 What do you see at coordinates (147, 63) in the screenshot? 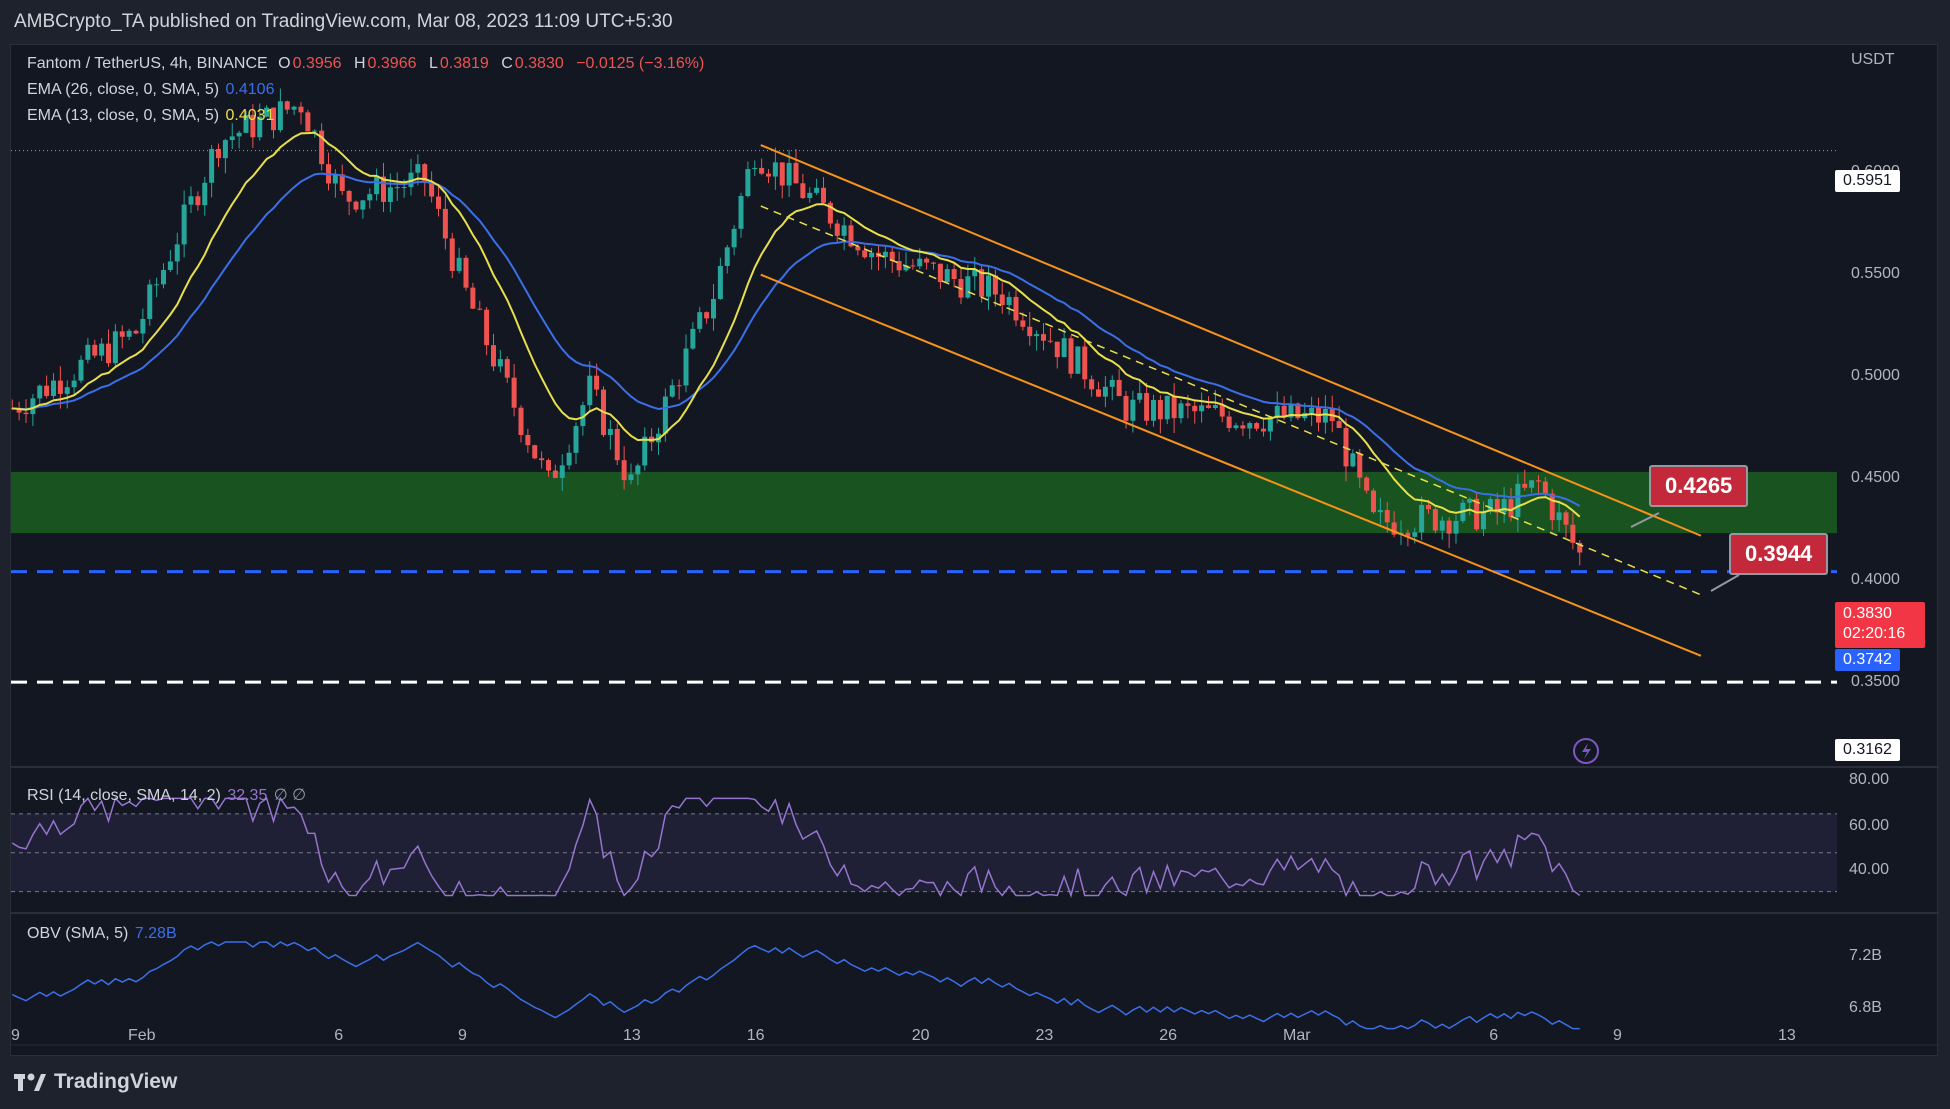
I see `symbol-title: Fantom / TetherUS, 4h, BINANCE` at bounding box center [147, 63].